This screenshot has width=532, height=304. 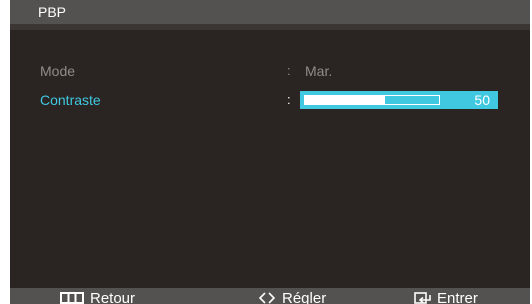 What do you see at coordinates (270, 27) in the screenshot?
I see `title-divider` at bounding box center [270, 27].